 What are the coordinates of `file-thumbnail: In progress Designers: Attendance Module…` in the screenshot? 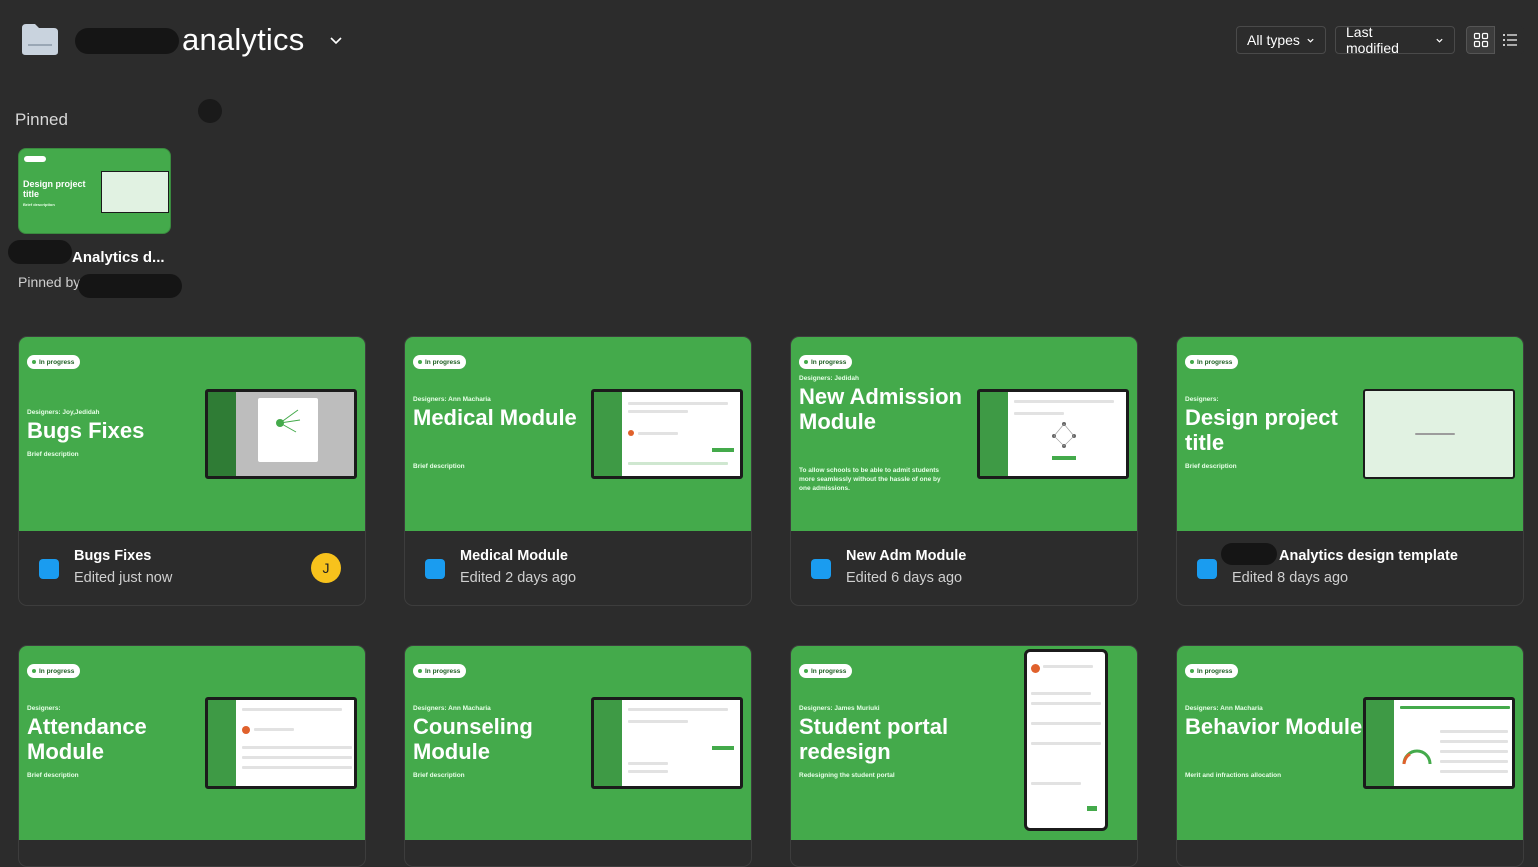 It's located at (192, 743).